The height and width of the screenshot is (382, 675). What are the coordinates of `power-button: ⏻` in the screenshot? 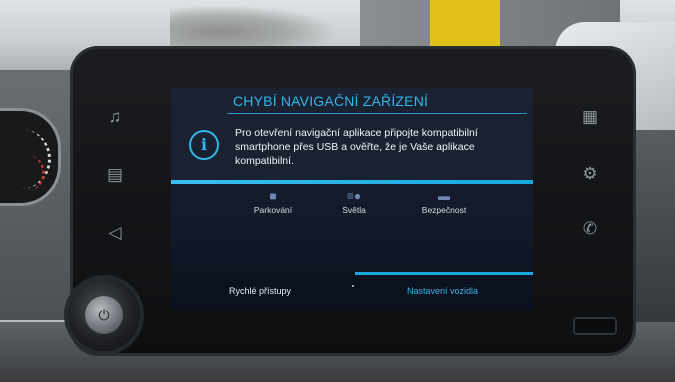 It's located at (104, 315).